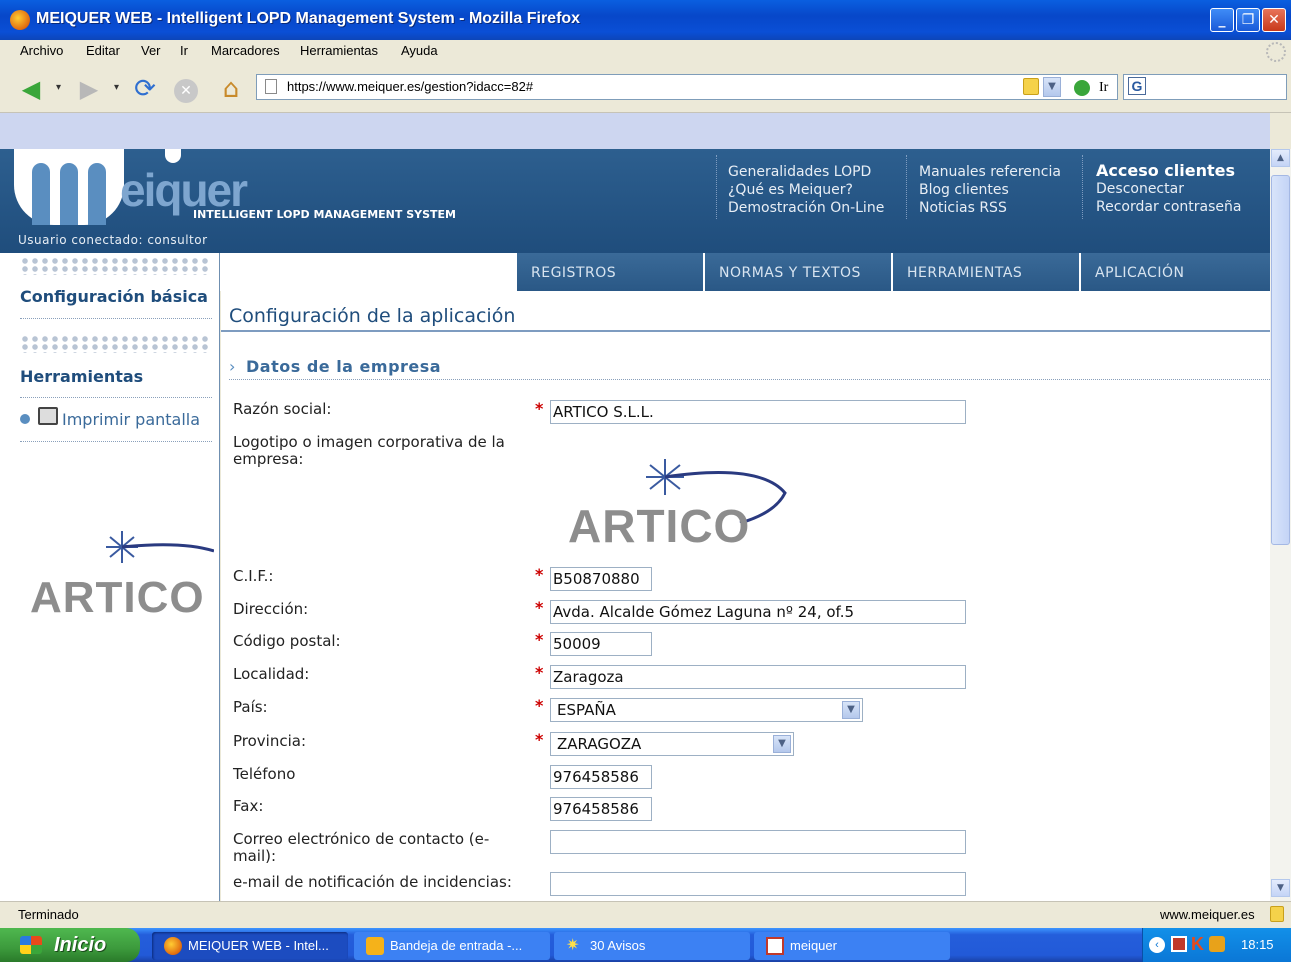 Image resolution: width=1291 pixels, height=962 pixels. What do you see at coordinates (601, 809) in the screenshot?
I see `fax-input: 976458586` at bounding box center [601, 809].